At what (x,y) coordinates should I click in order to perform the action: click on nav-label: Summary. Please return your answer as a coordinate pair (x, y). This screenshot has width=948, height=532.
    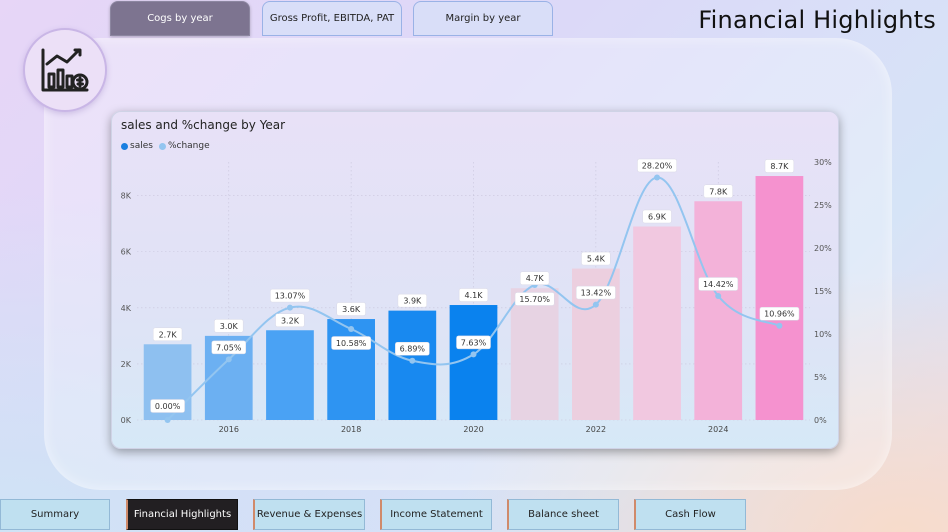
    Looking at the image, I should click on (55, 514).